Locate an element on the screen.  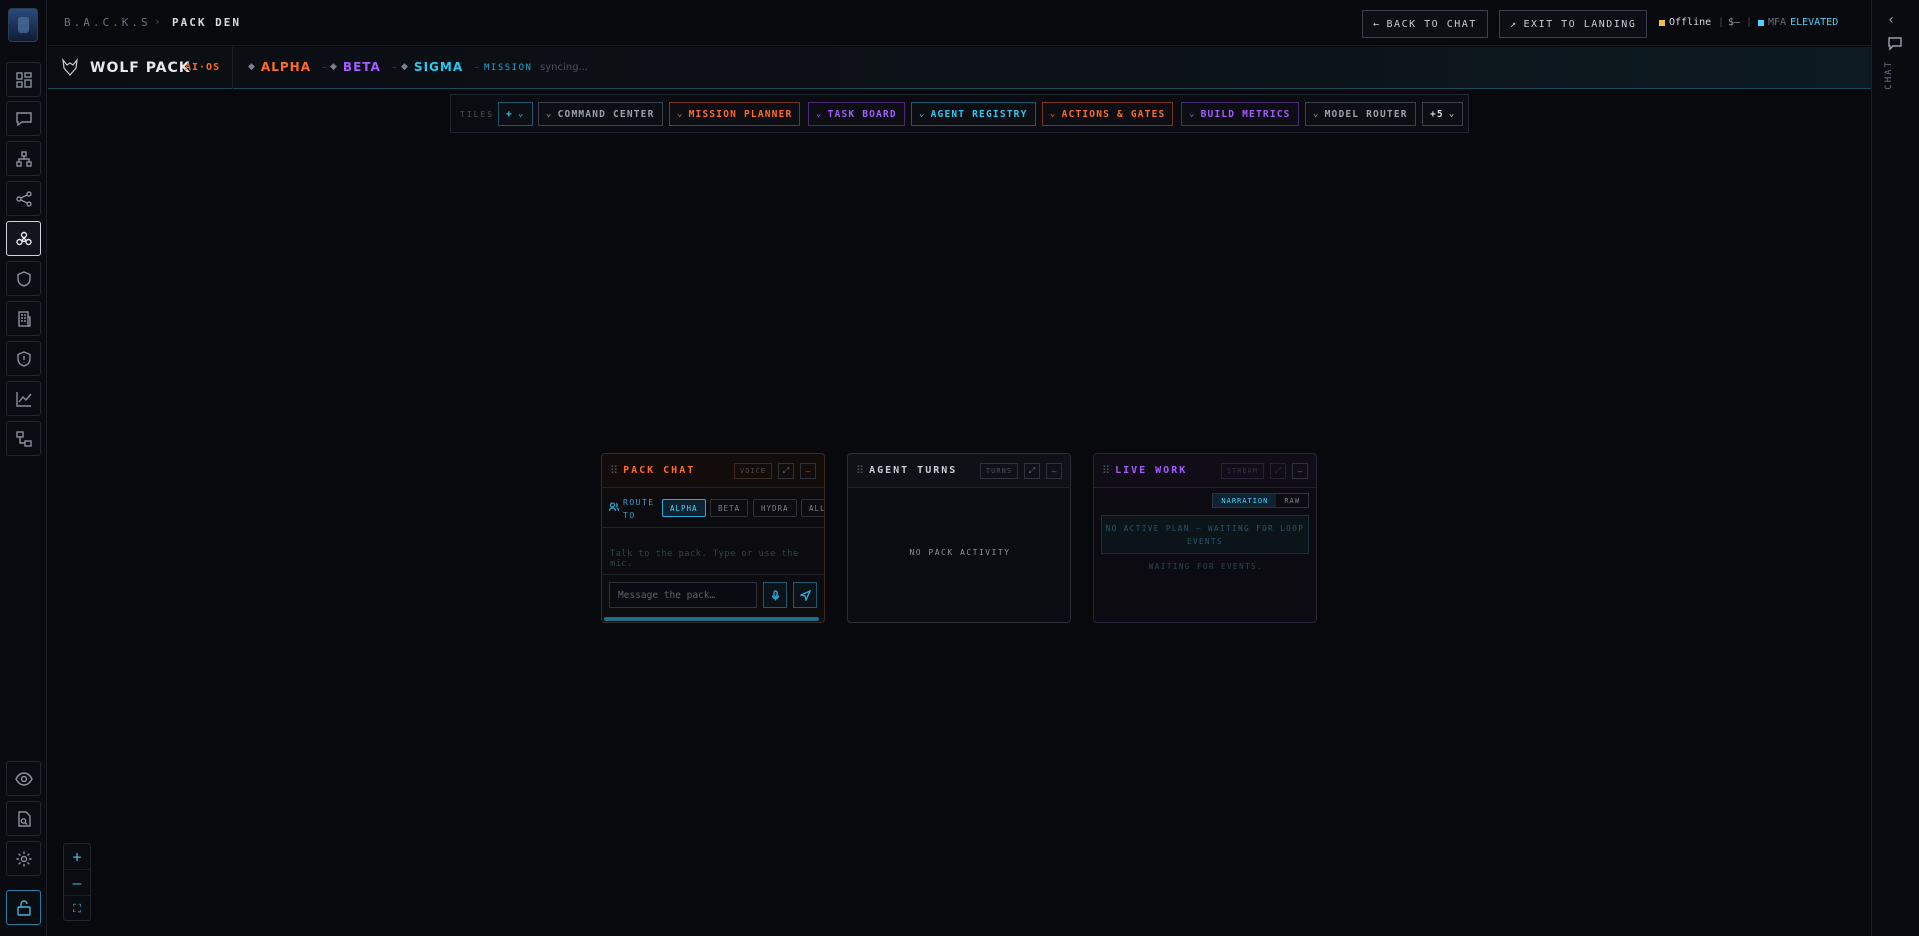
route-chip-all: ALL is located at coordinates (812, 508).